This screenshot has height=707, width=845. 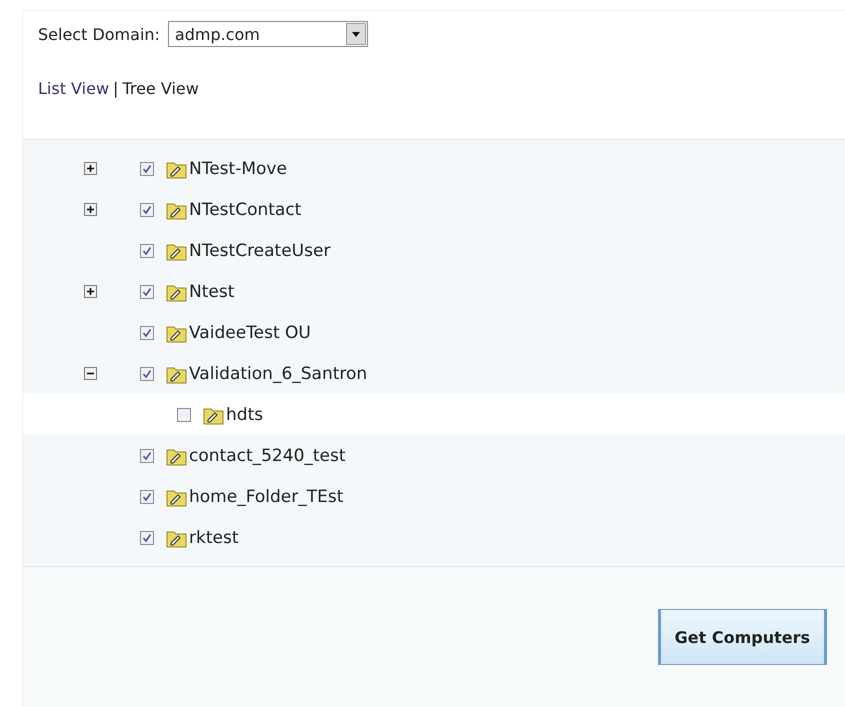 I want to click on folder-label: NTest-Move, so click(x=238, y=168).